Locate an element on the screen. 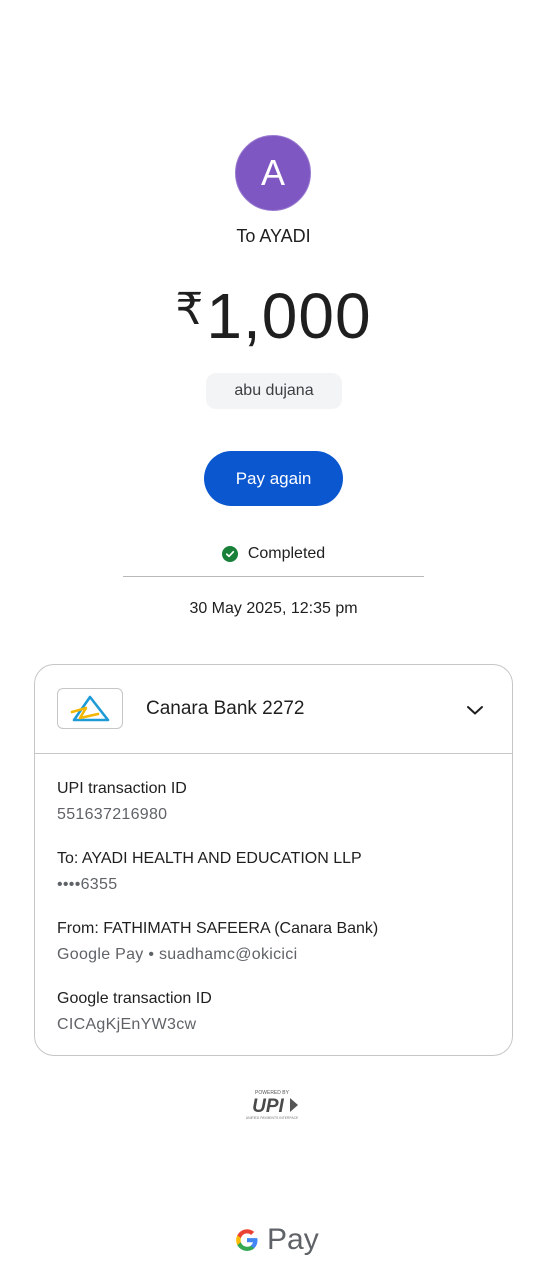 This screenshot has height=1280, width=547. status-text: Completed is located at coordinates (286, 553).